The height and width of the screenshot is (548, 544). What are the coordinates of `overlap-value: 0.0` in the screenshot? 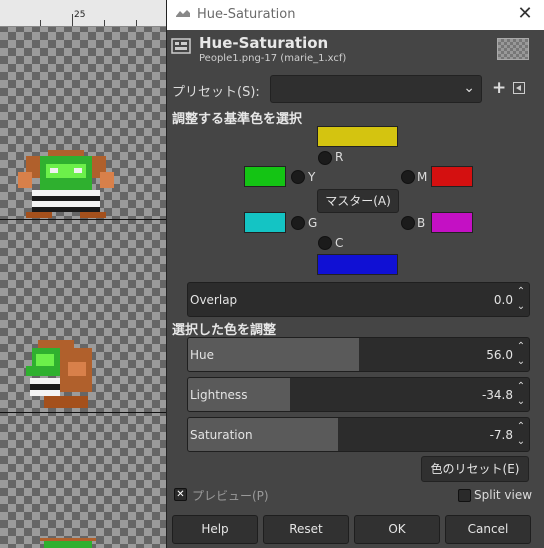 It's located at (503, 300).